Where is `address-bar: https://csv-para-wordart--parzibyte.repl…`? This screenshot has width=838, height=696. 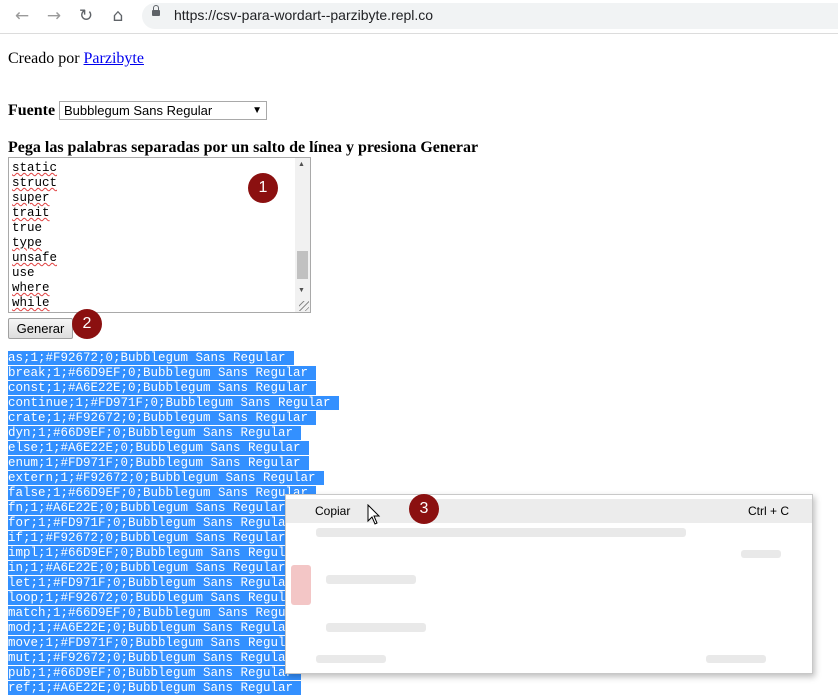
address-bar: https://csv-para-wordart--parzibyte.repl… is located at coordinates (490, 16).